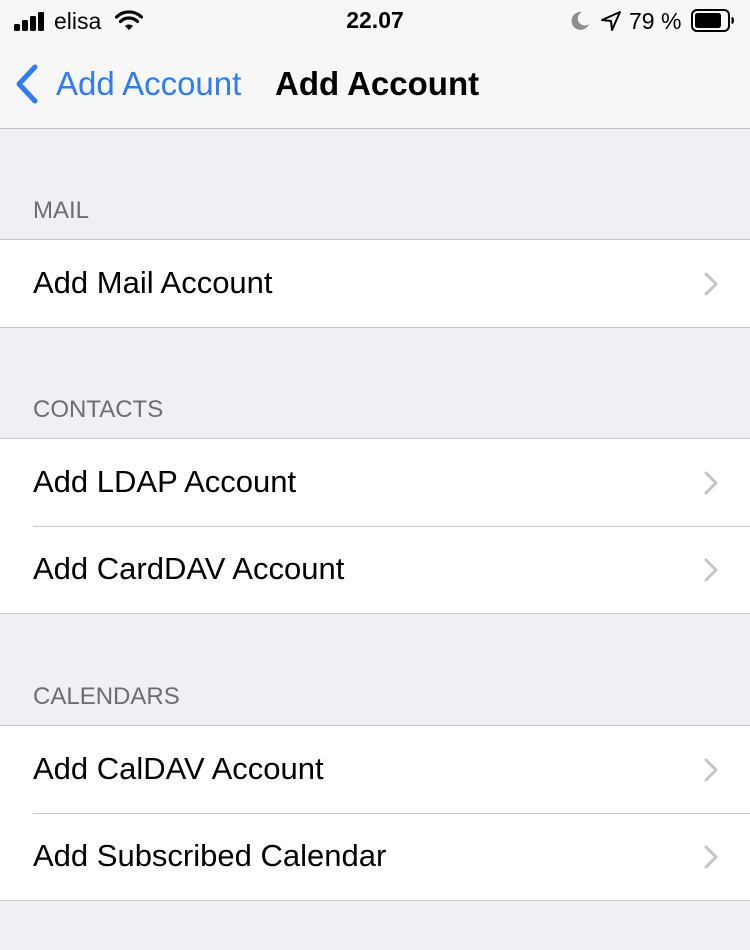  What do you see at coordinates (580, 20) in the screenshot?
I see `moon-icon` at bounding box center [580, 20].